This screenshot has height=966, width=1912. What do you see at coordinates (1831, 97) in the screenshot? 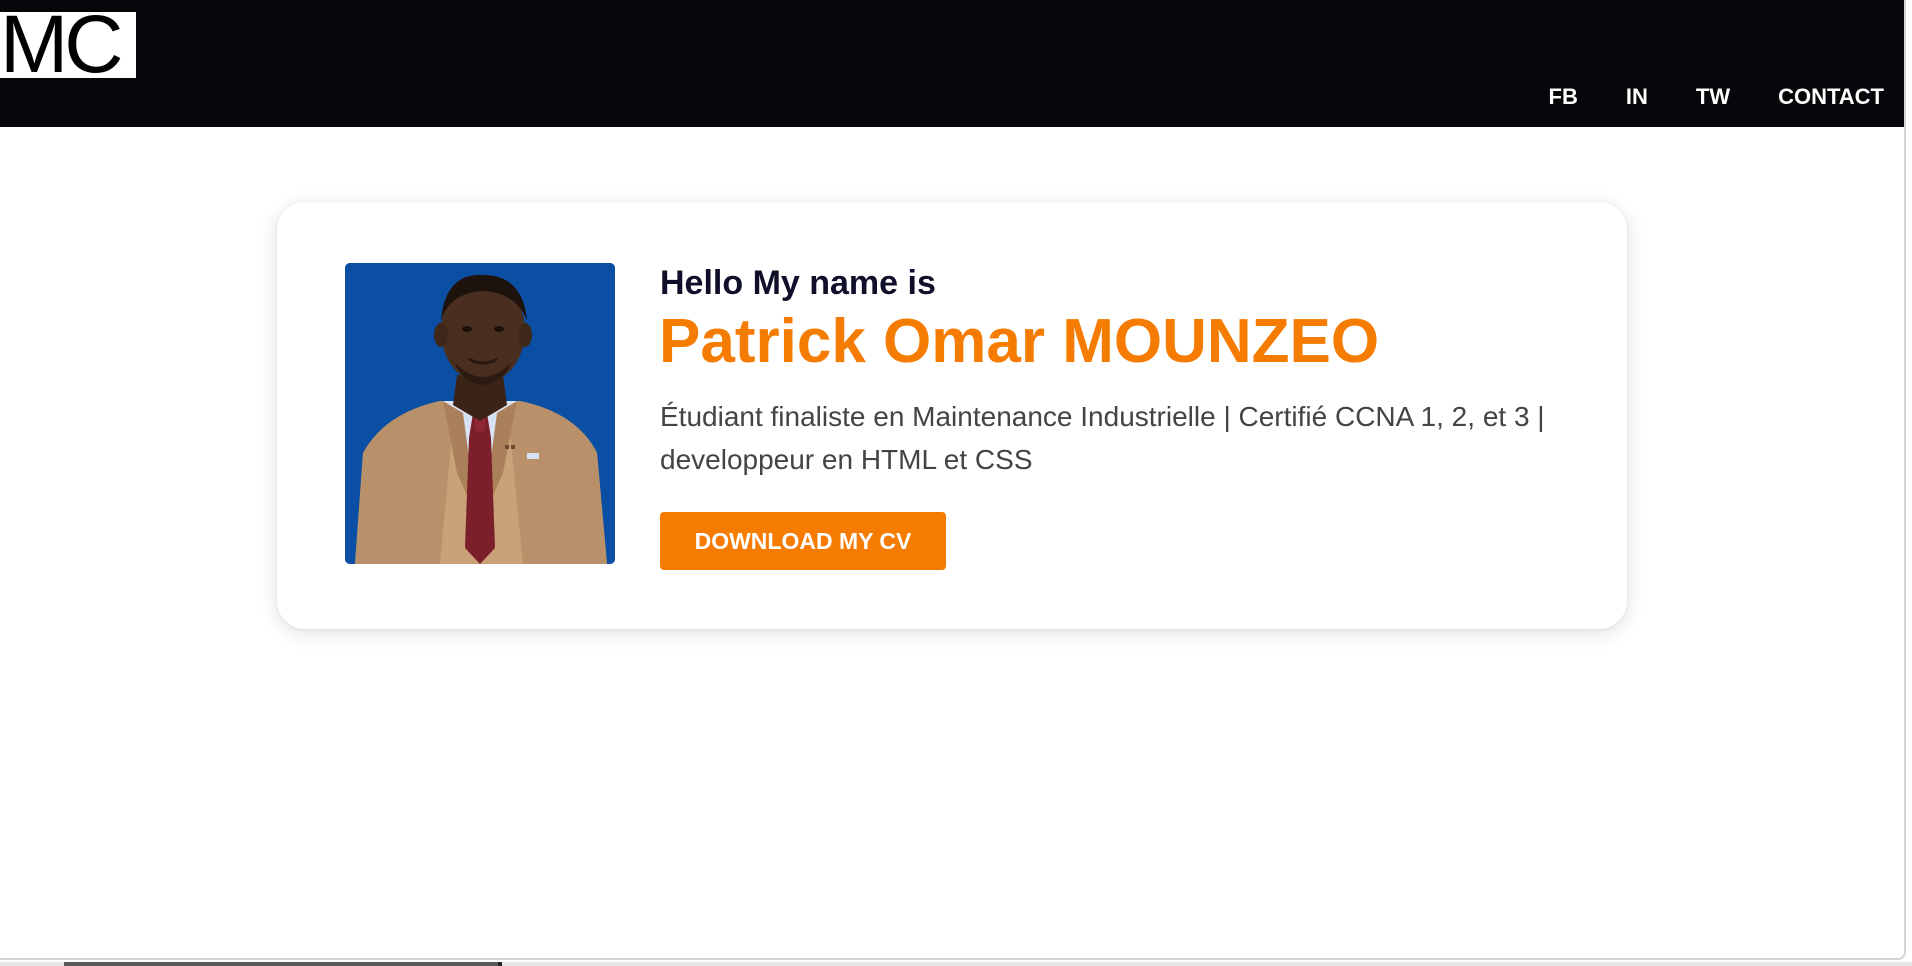
I see `nav-link-contact: CONTACT` at bounding box center [1831, 97].